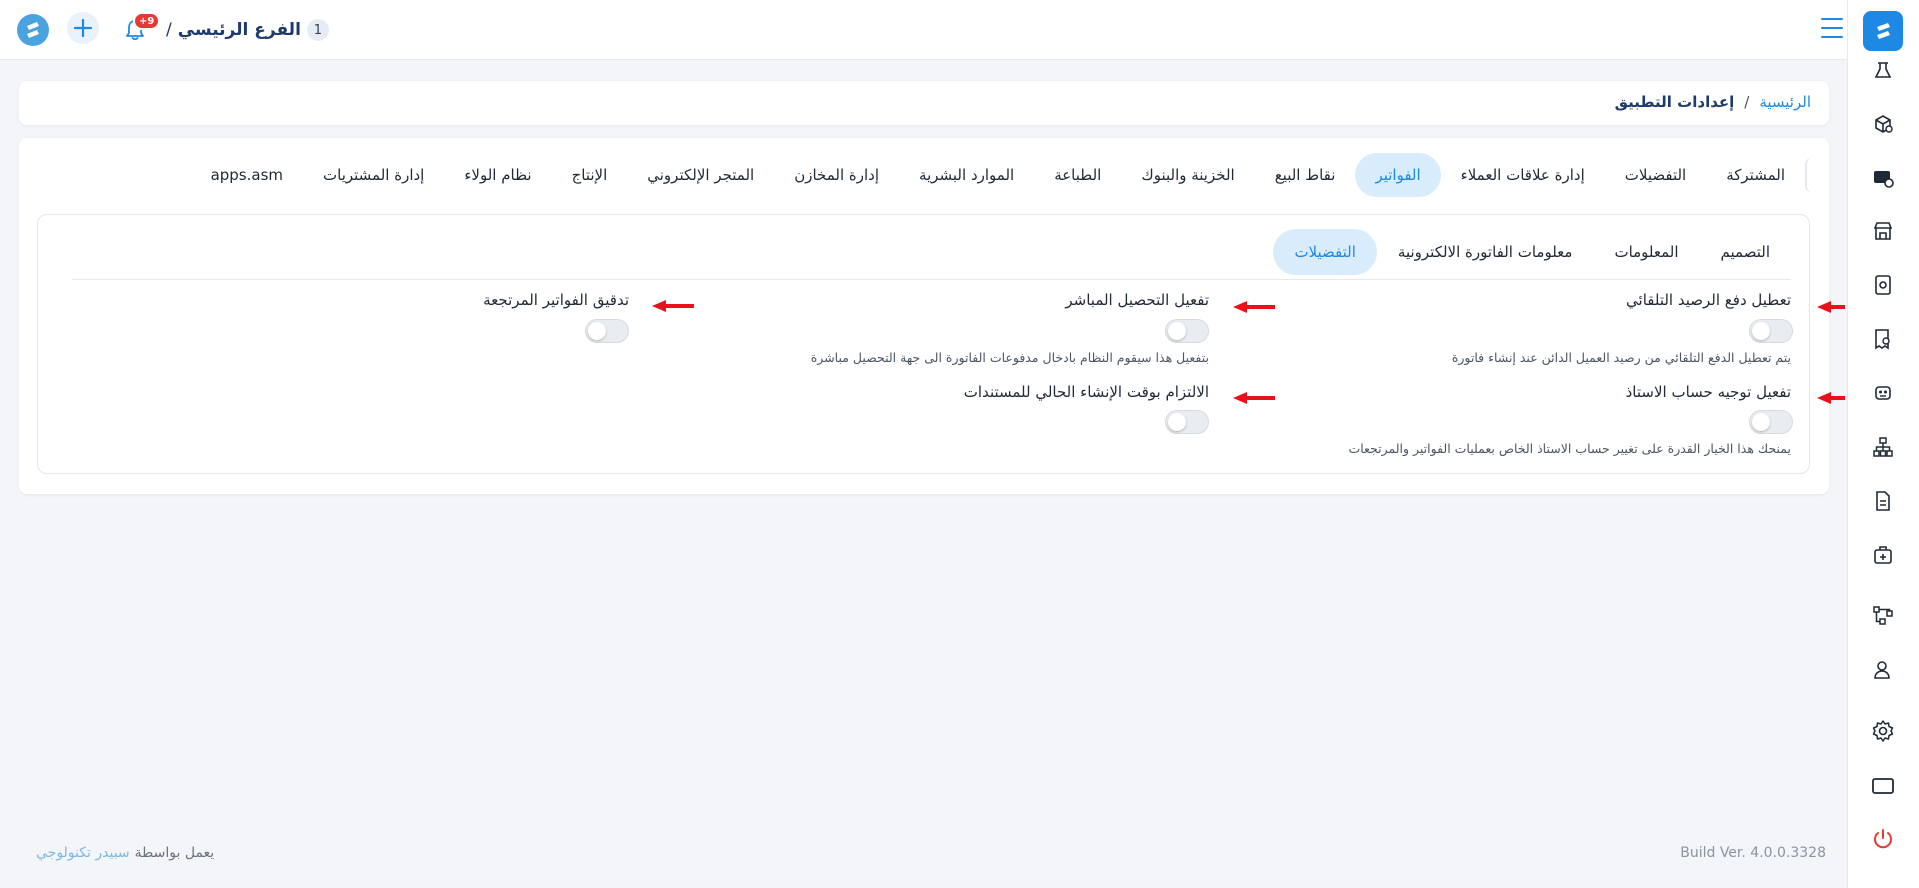  I want to click on setting-direct-collection: تفعيل التحصيل المباشر, so click(1137, 300).